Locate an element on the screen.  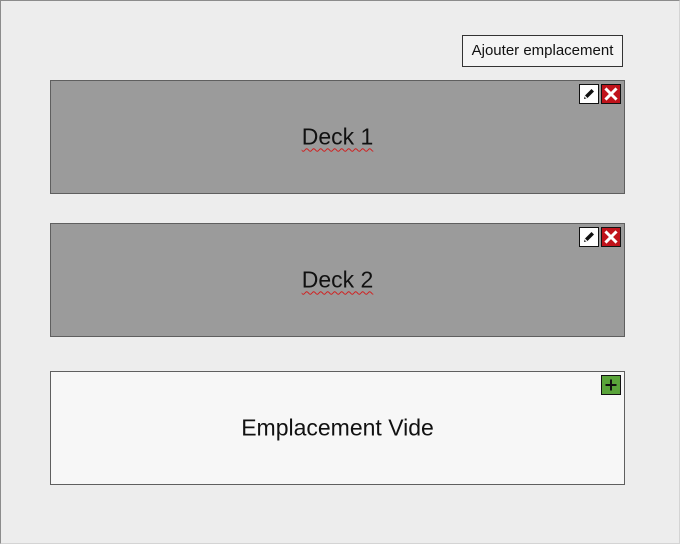
plus-icon is located at coordinates (611, 385).